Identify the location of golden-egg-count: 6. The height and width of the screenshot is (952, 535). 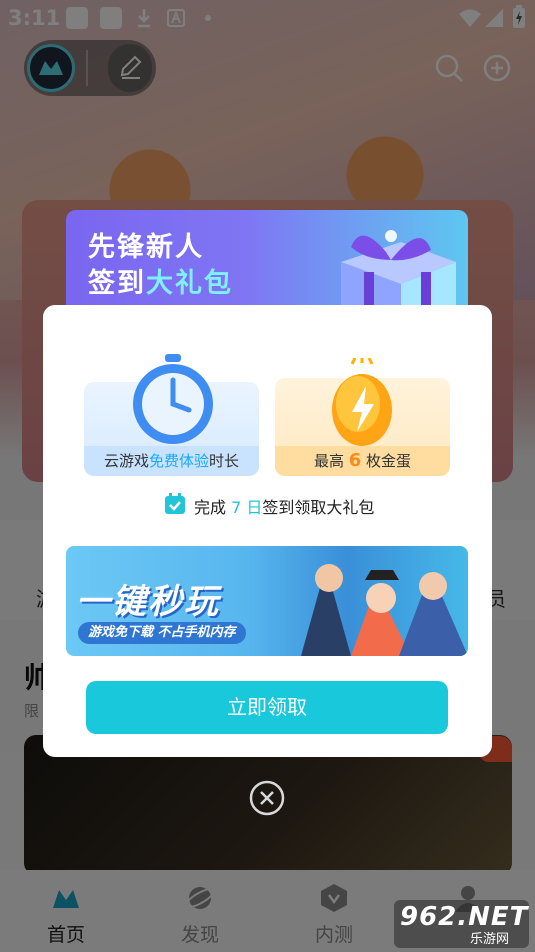
(355, 460).